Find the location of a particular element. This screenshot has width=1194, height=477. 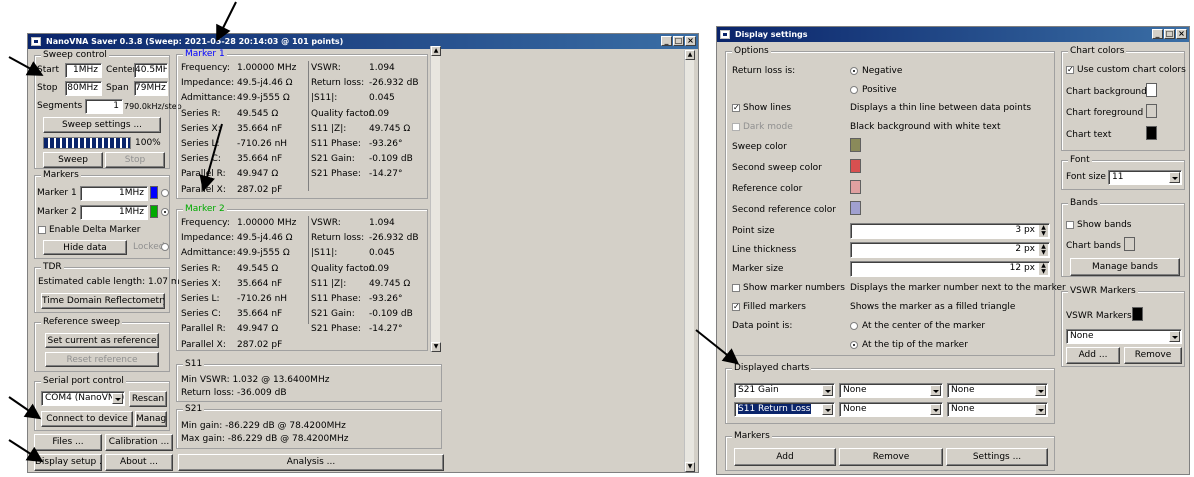

display-maximize-icon: □ is located at coordinates (1169, 34).